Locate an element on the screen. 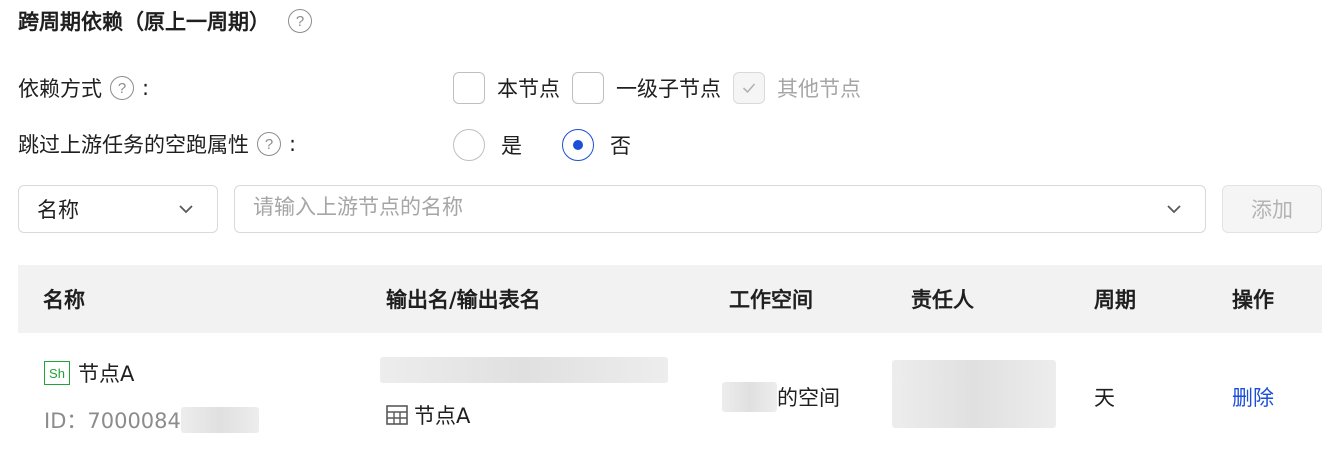 The width and height of the screenshot is (1344, 468). column-header-output: 输出名/输出表名 is located at coordinates (463, 300).